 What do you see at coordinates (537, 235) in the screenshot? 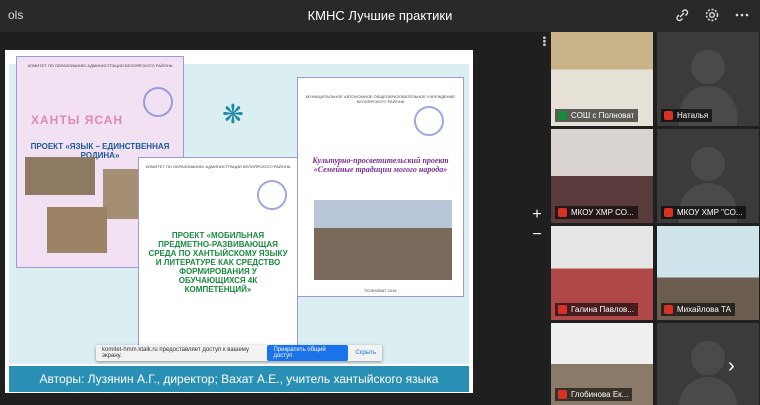
I see `zoom-out-button: −` at bounding box center [537, 235].